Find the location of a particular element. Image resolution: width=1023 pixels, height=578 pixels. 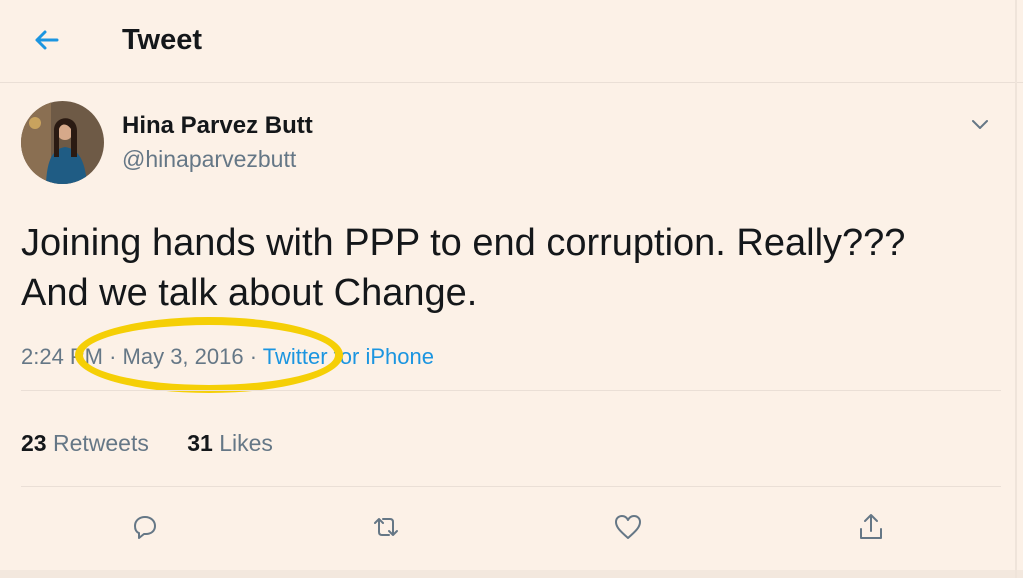

retweets-count: 23 is located at coordinates (34, 443).